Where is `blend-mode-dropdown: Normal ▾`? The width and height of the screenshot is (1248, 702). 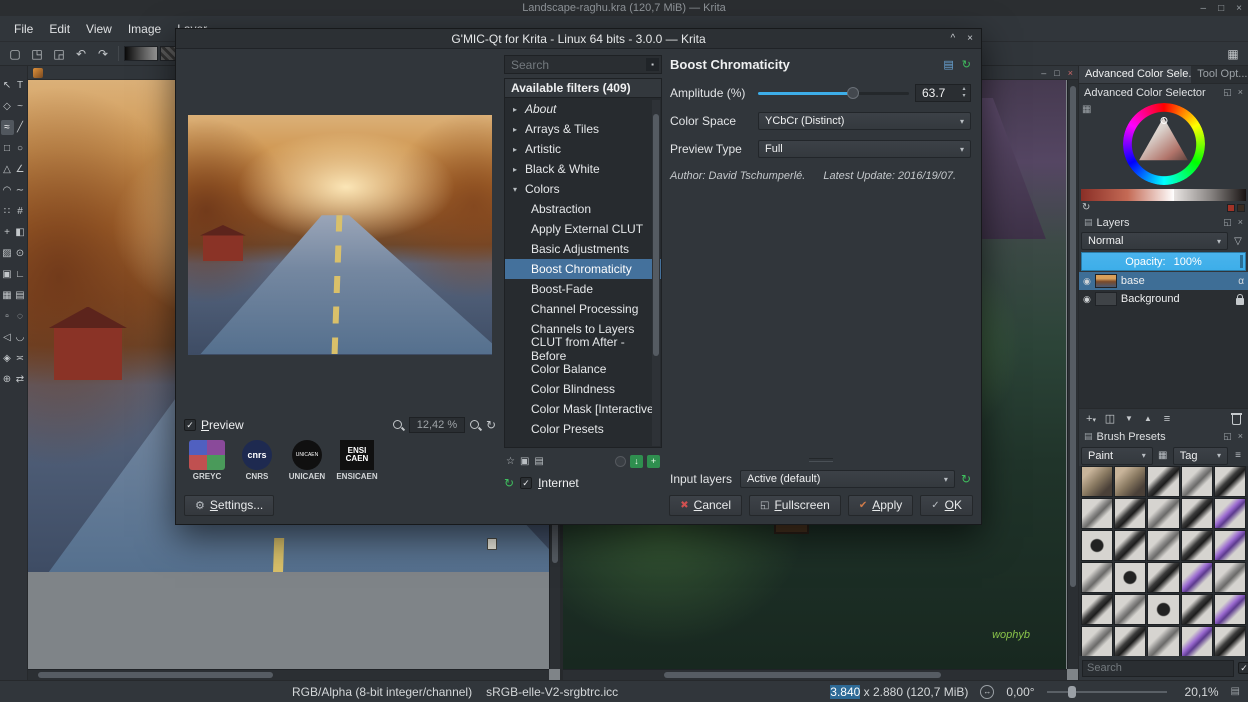 blend-mode-dropdown: Normal ▾ is located at coordinates (1154, 241).